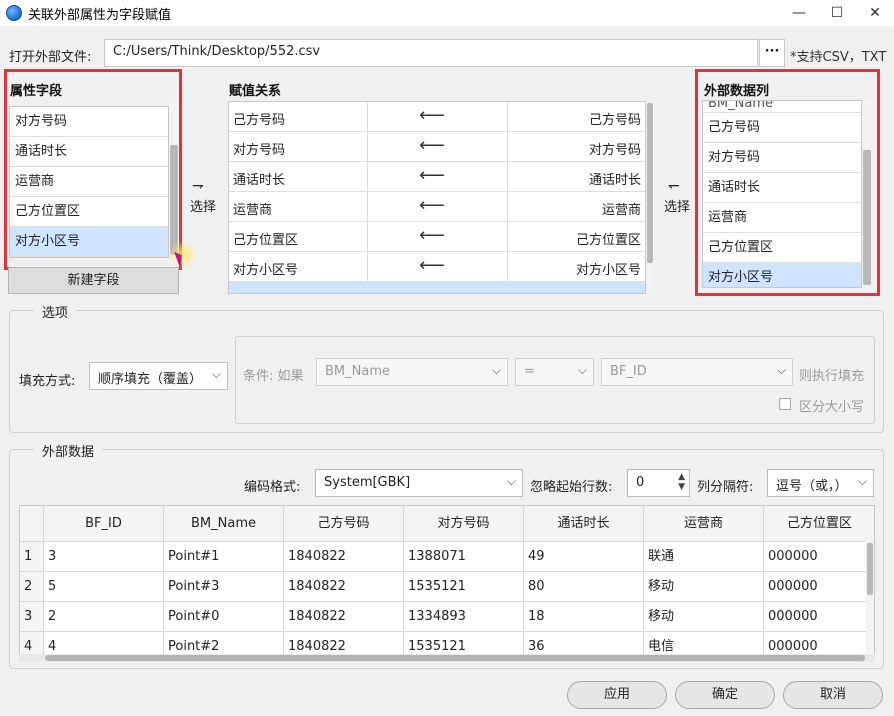 Image resolution: width=894 pixels, height=716 pixels. What do you see at coordinates (437, 207) in the screenshot?
I see `mapping-row: 运营商 ⟵ 运营商` at bounding box center [437, 207].